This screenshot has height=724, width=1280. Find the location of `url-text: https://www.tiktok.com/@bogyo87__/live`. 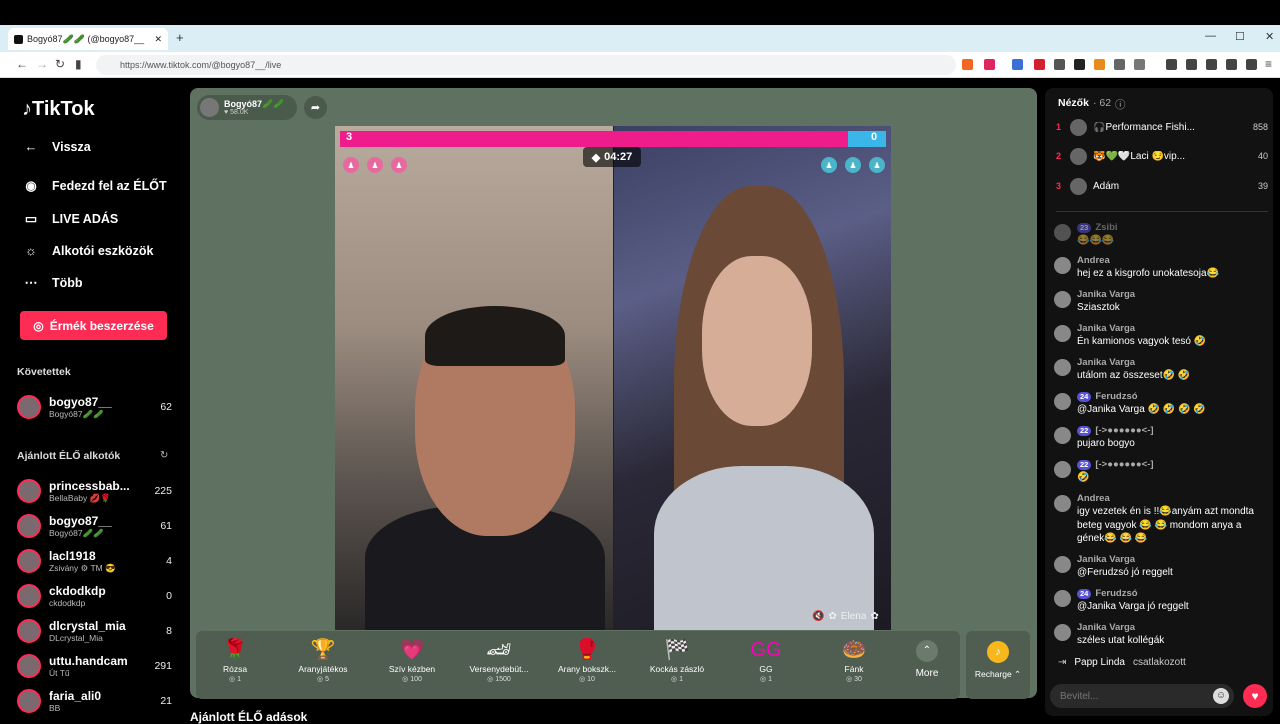

url-text: https://www.tiktok.com/@bogyo87__/live is located at coordinates (201, 65).